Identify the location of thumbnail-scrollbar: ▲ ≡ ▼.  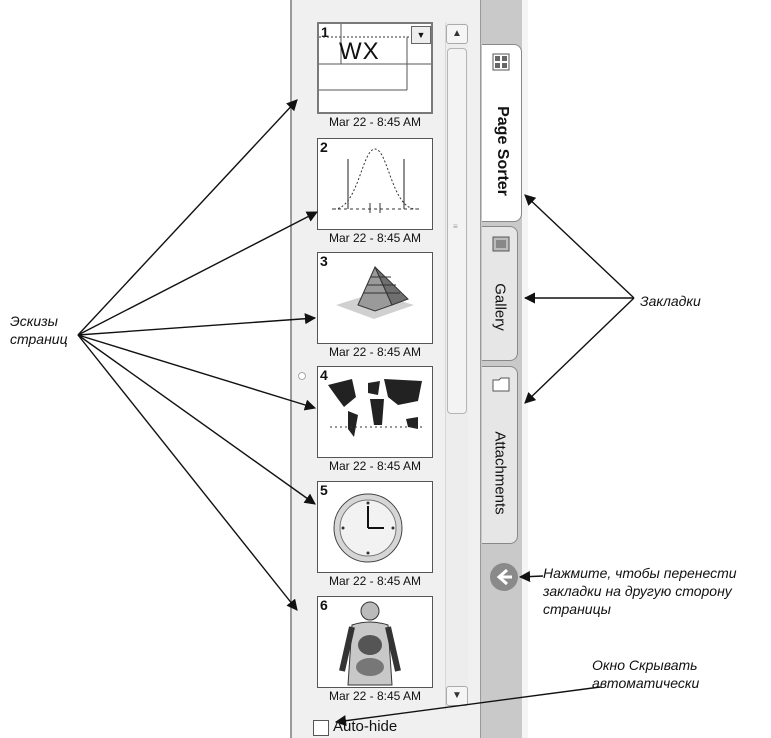
(456, 366).